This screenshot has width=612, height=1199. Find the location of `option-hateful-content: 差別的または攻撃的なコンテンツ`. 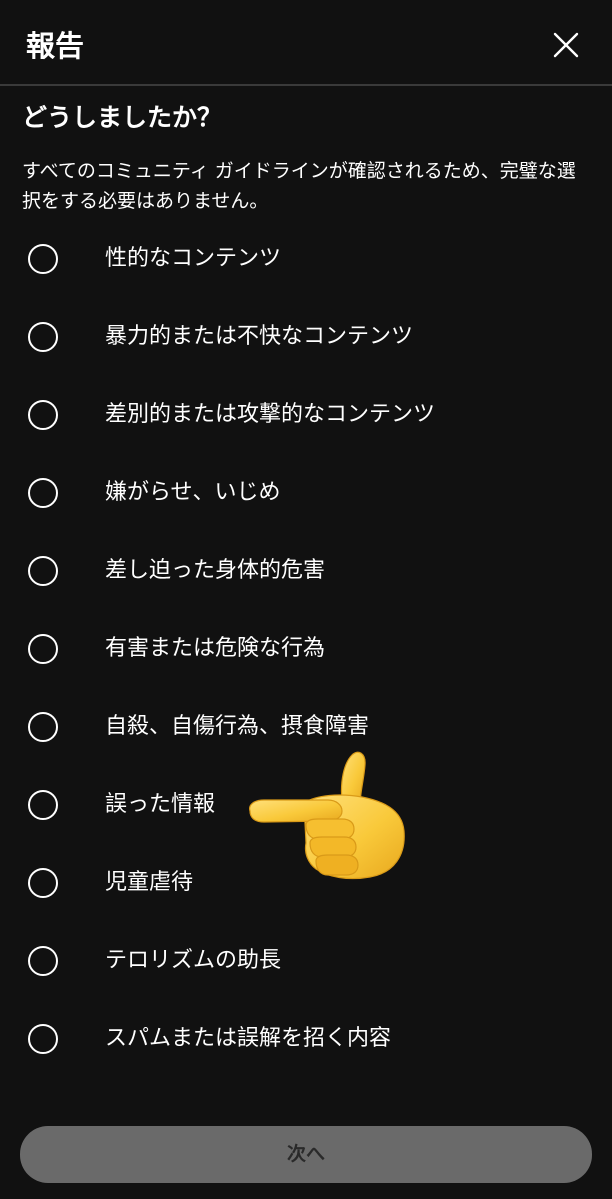

option-hateful-content: 差別的または攻撃的なコンテンツ is located at coordinates (306, 417).